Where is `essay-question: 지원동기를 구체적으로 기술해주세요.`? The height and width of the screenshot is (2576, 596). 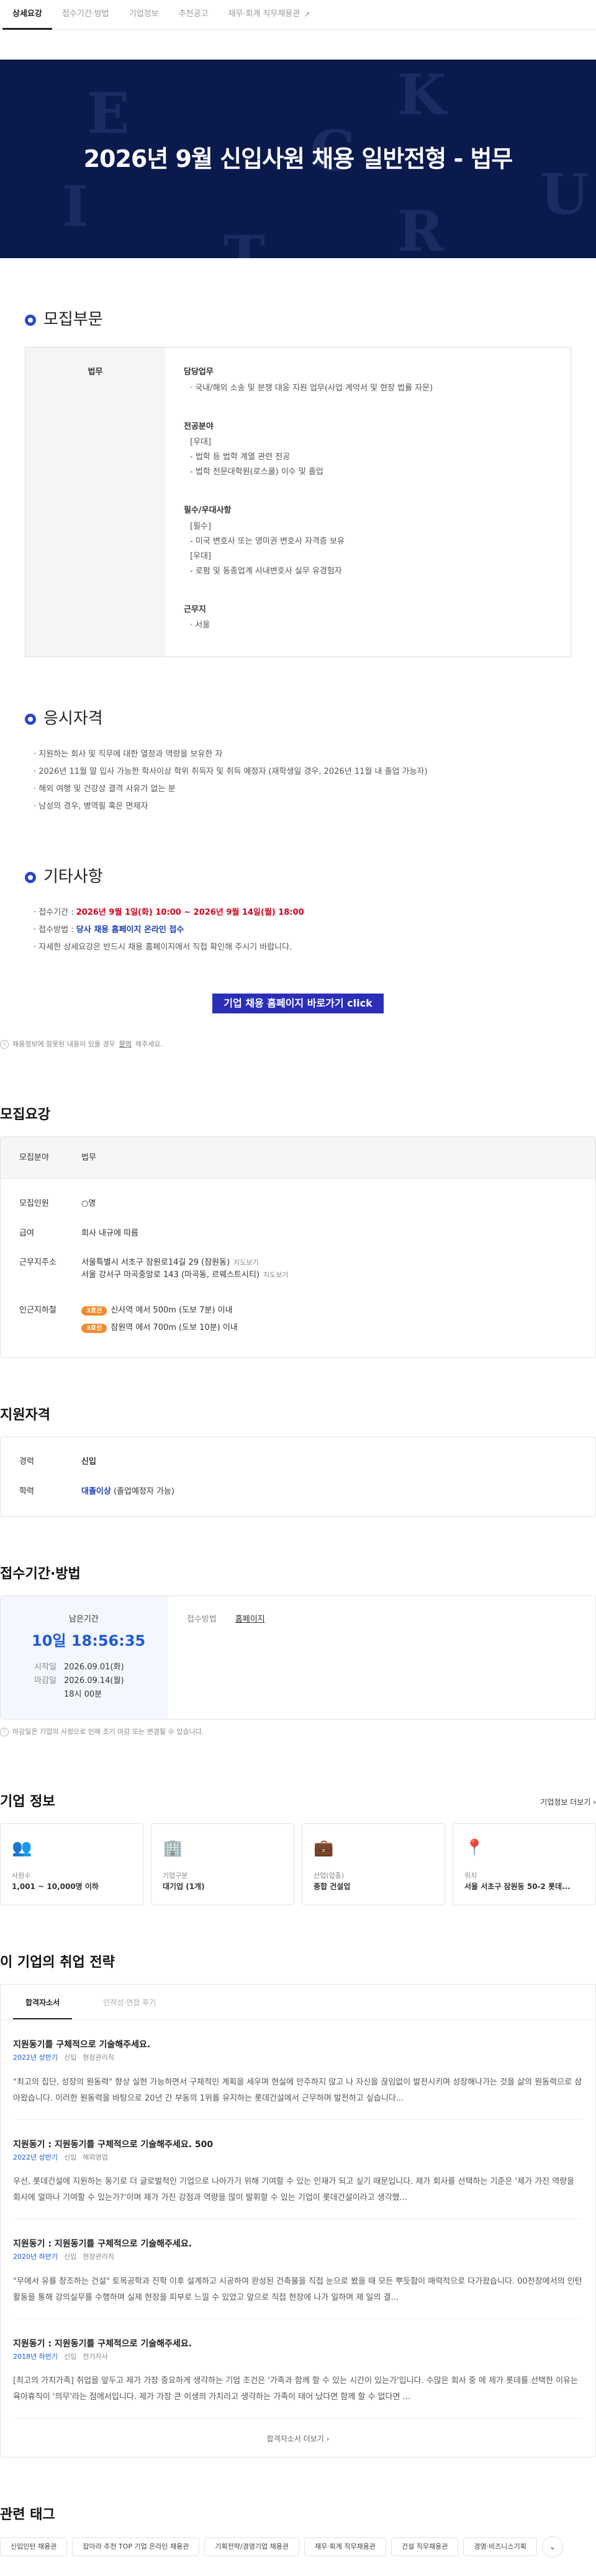 essay-question: 지원동기를 구체적으로 기술해주세요. is located at coordinates (82, 2045).